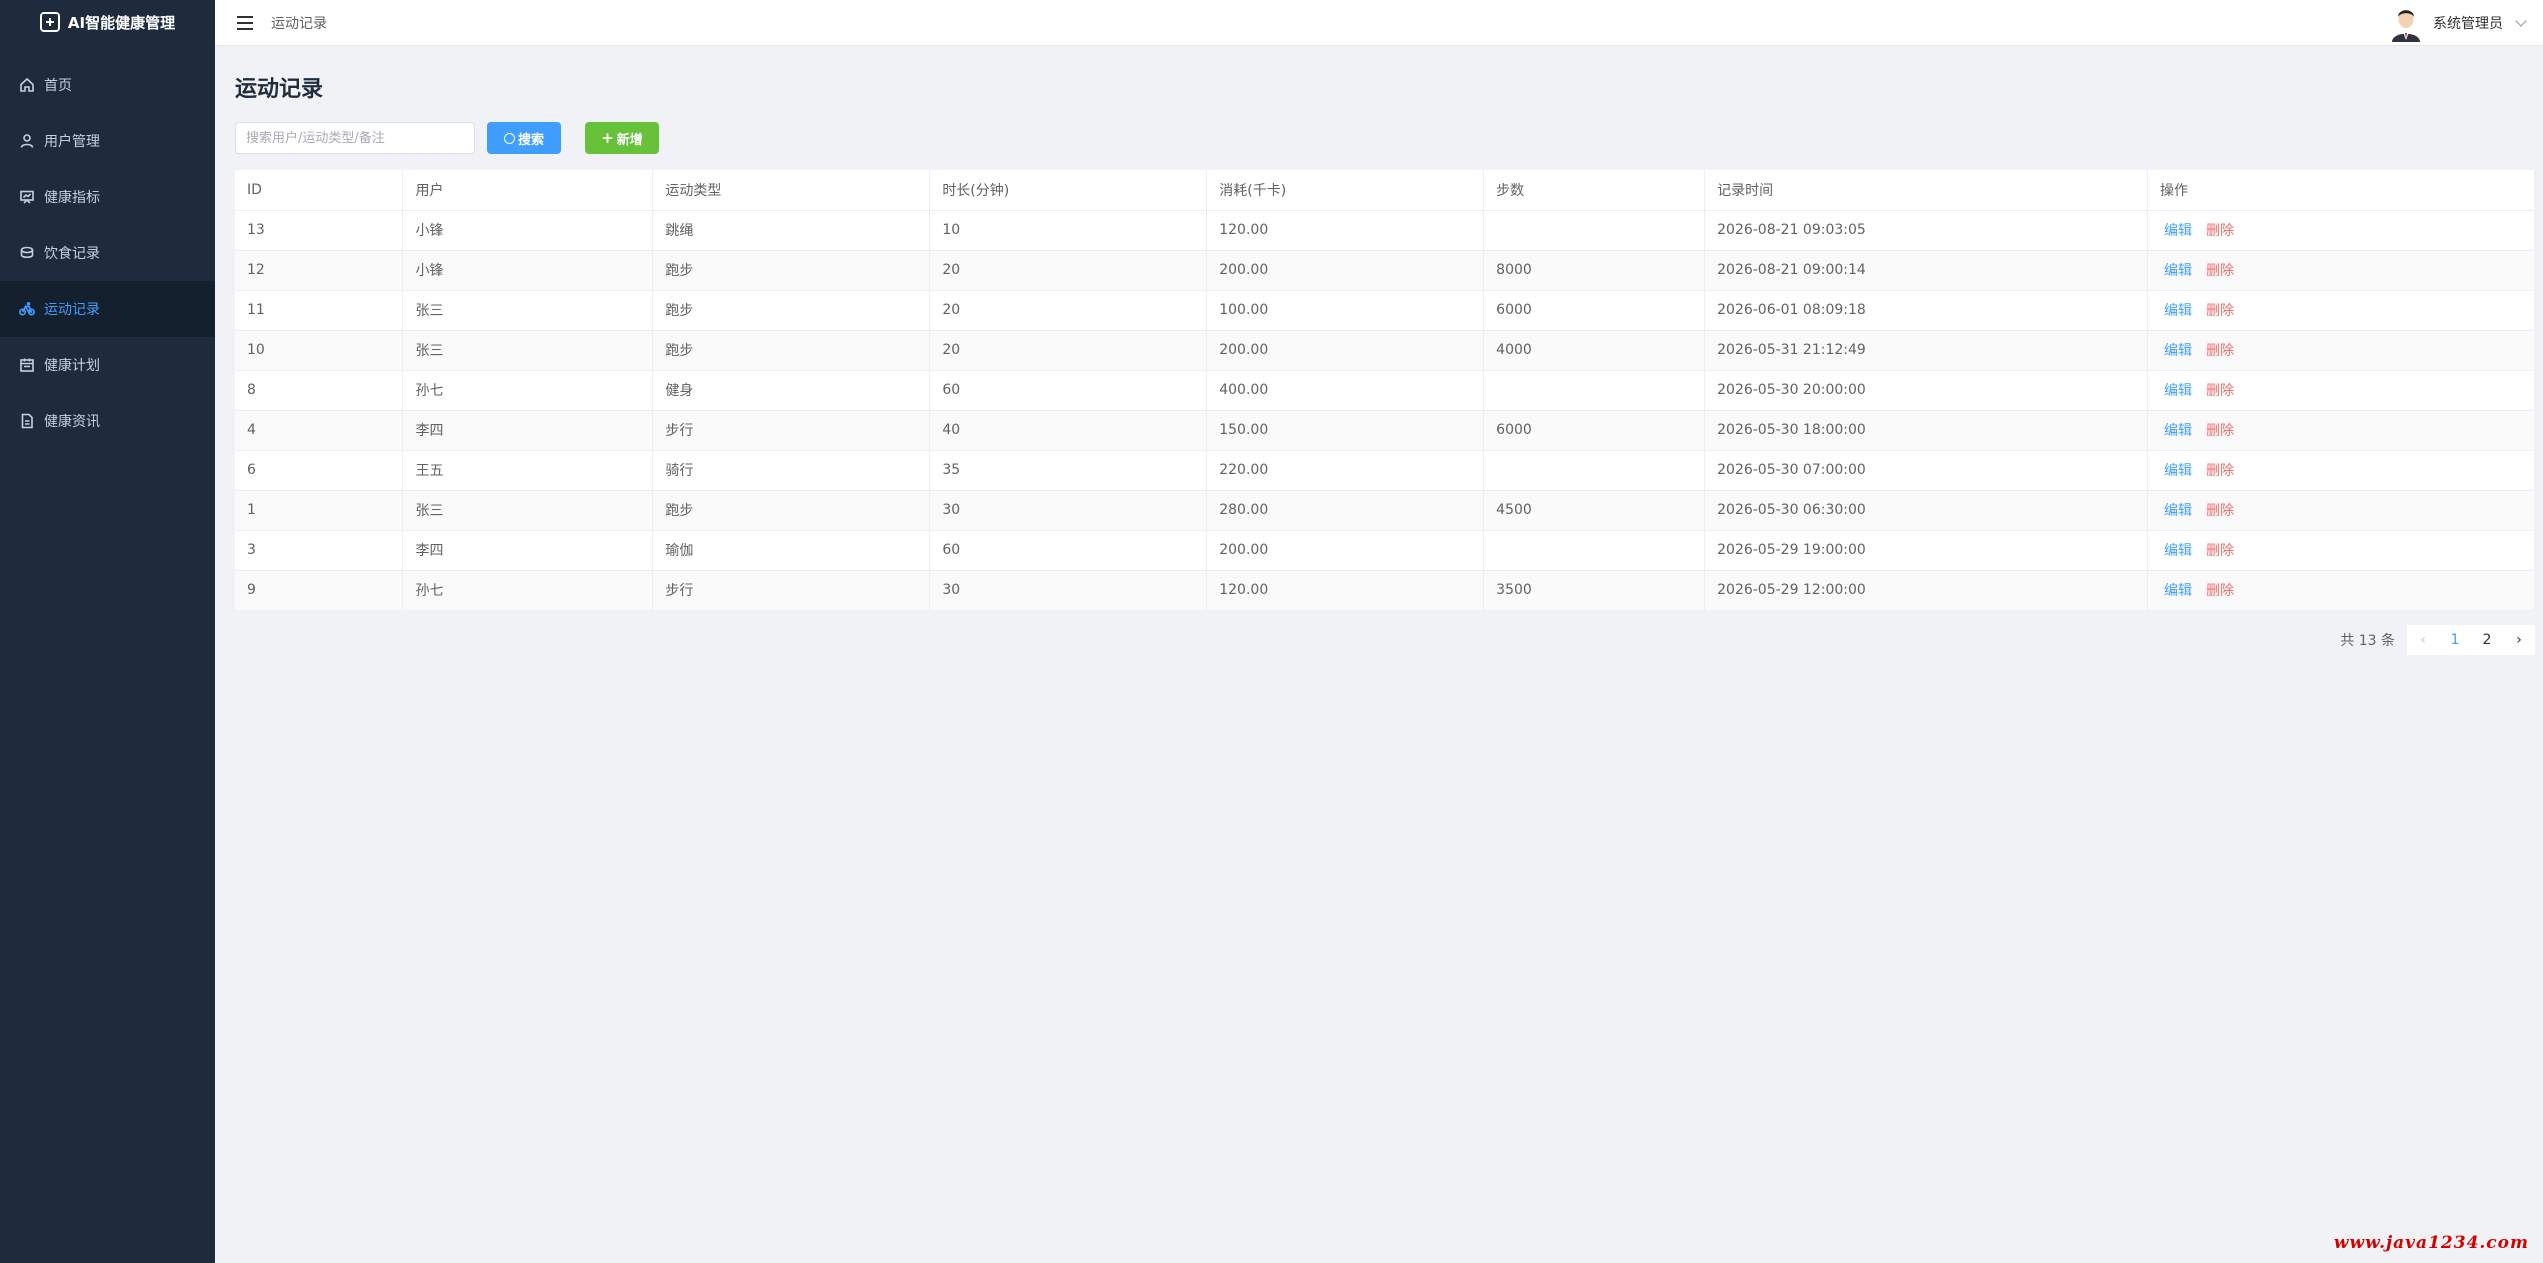 The width and height of the screenshot is (2543, 1263). What do you see at coordinates (1926, 390) in the screenshot?
I see `table-cell-record-time: 2026-05-30 20:00:00` at bounding box center [1926, 390].